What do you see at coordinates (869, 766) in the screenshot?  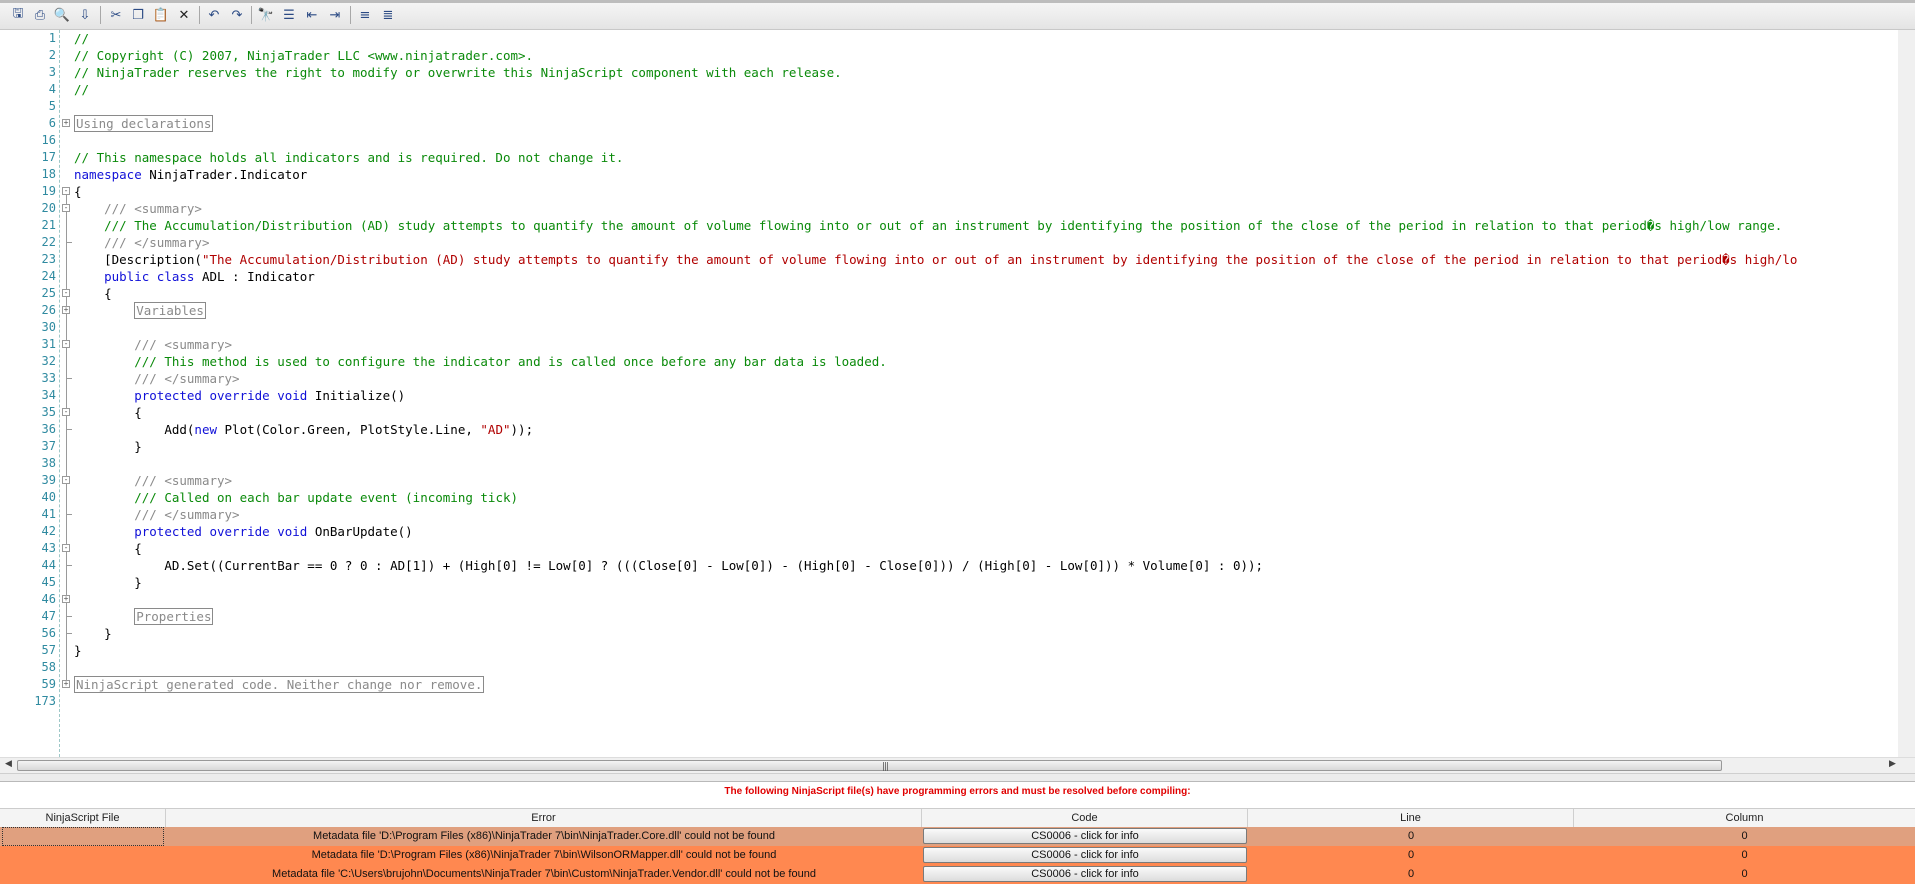 I see `scrollbar-thumb: |||` at bounding box center [869, 766].